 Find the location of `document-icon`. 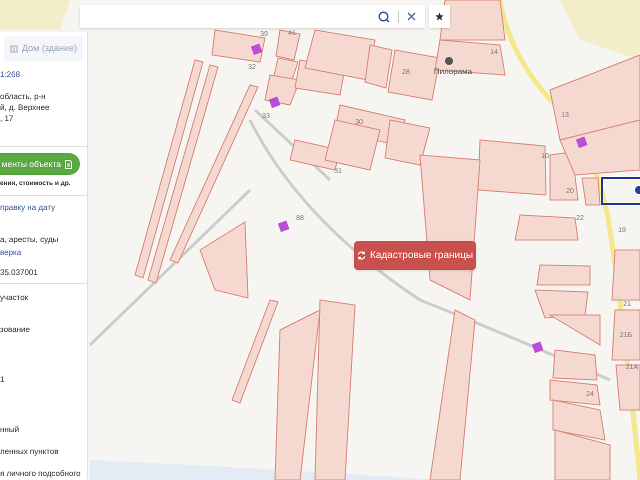

document-icon is located at coordinates (68, 164).